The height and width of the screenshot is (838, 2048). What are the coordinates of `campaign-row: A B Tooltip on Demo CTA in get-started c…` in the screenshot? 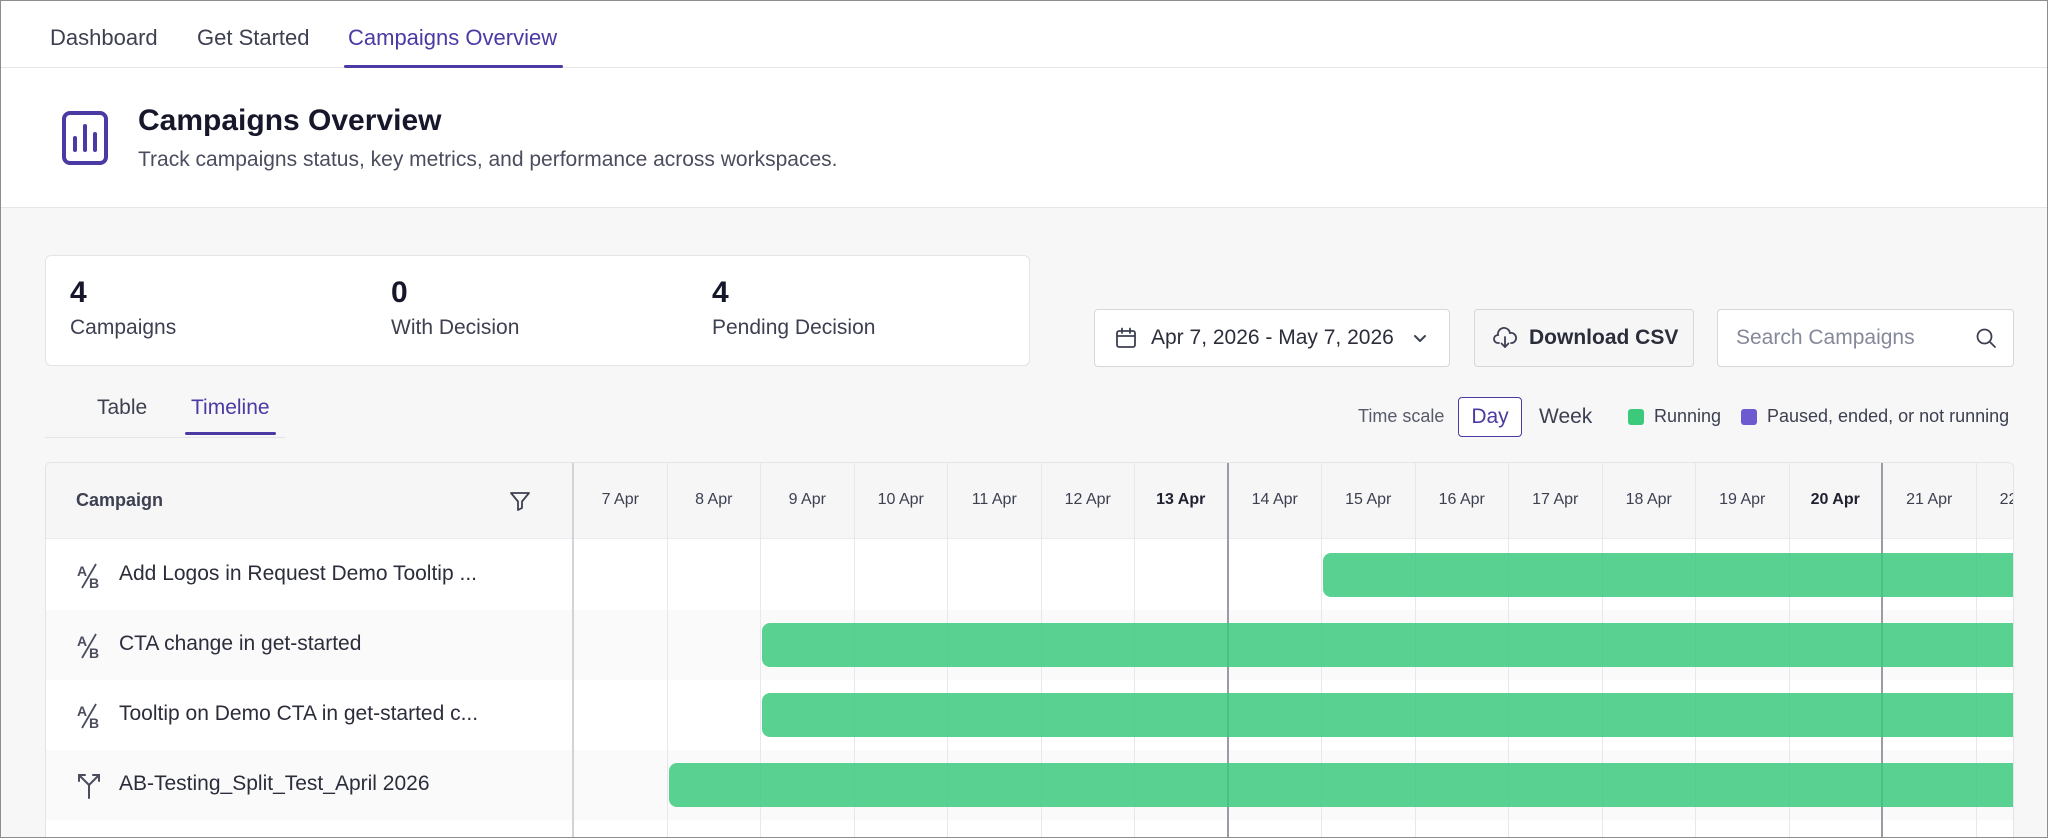 It's located at (309, 715).